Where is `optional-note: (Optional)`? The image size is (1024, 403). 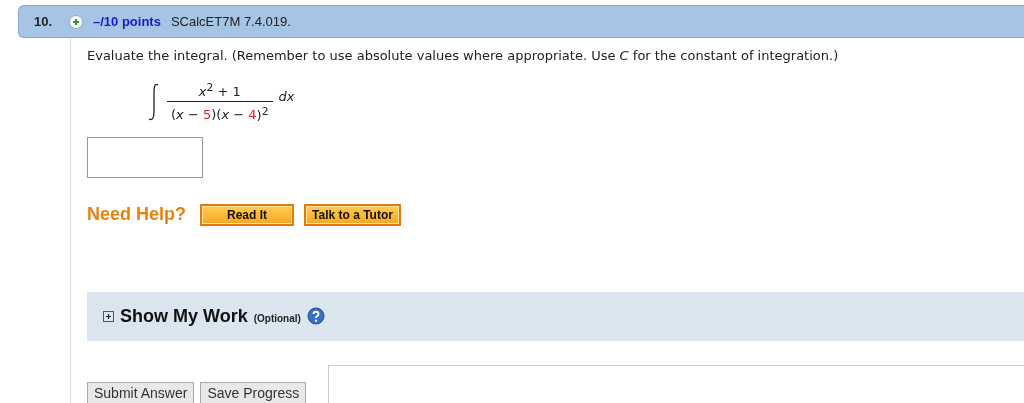
optional-note: (Optional) is located at coordinates (277, 318).